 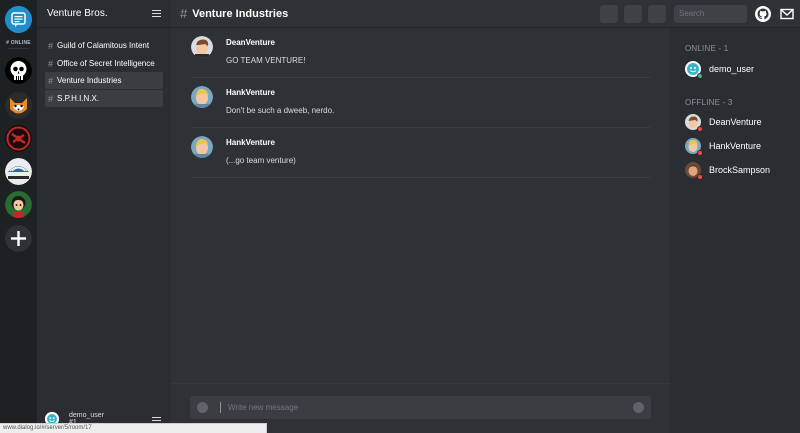 What do you see at coordinates (87, 415) in the screenshot?
I see `username: demo_user` at bounding box center [87, 415].